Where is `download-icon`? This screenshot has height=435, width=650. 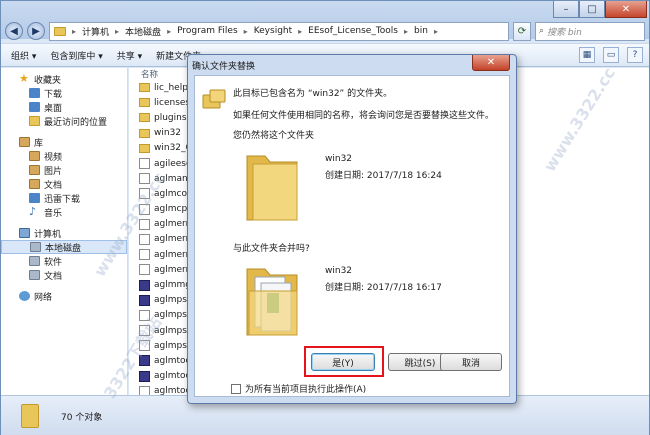 download-icon is located at coordinates (34, 93).